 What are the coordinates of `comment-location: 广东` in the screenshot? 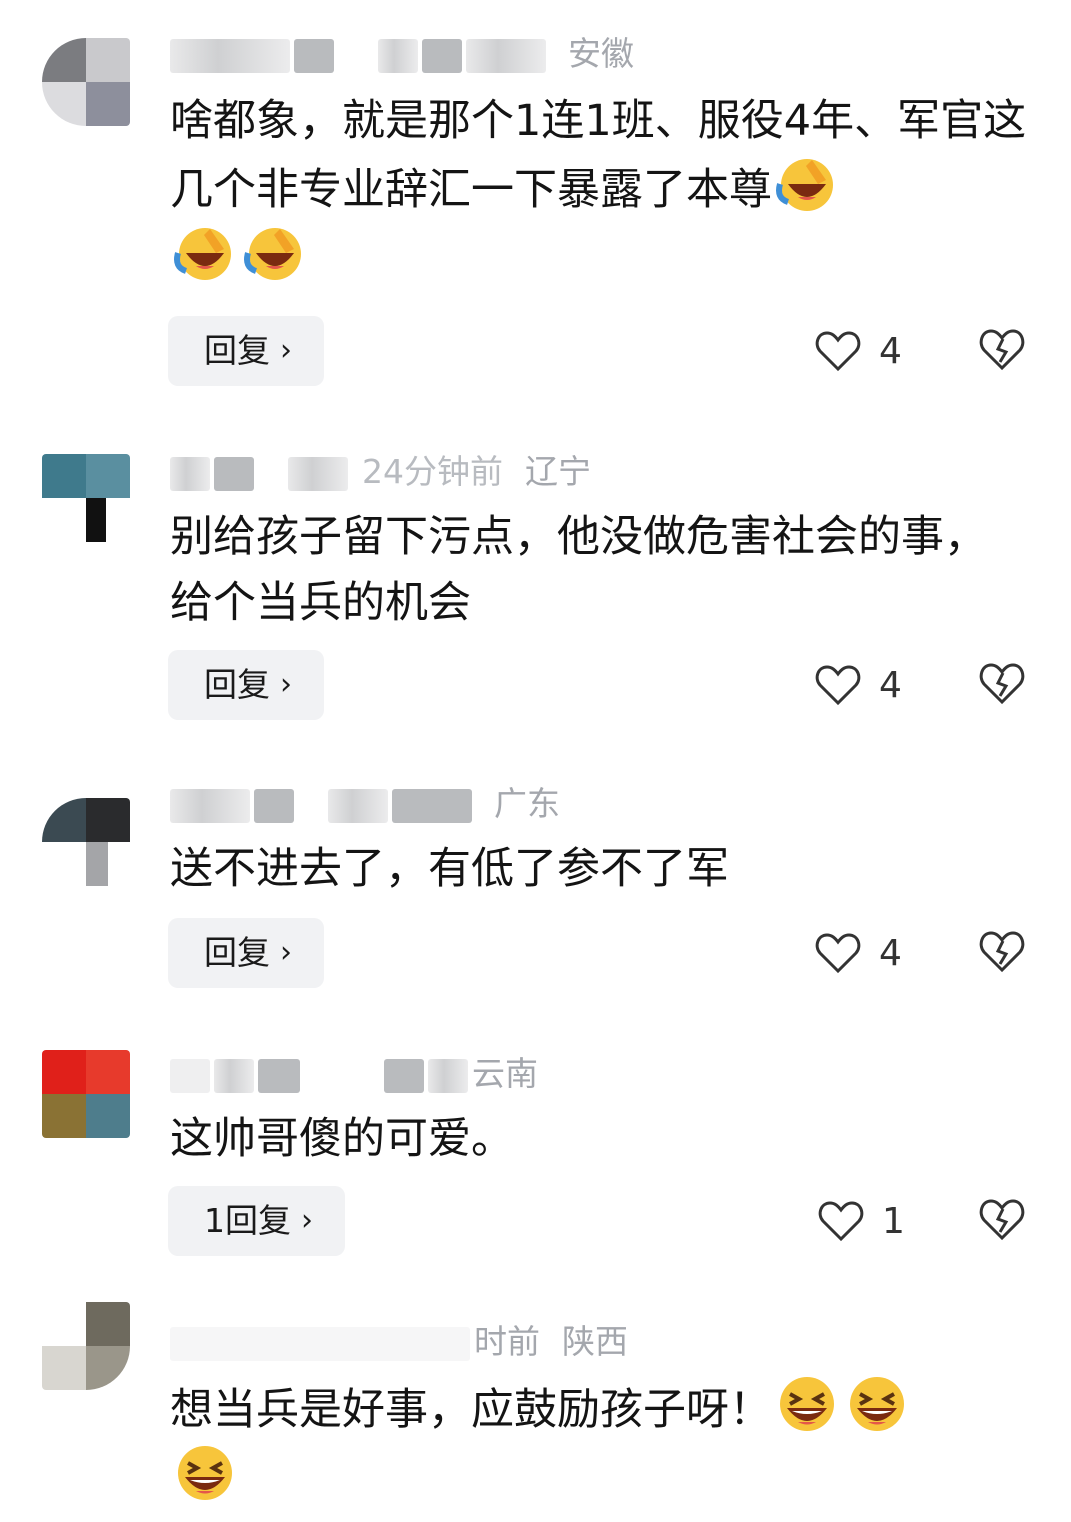 It's located at (527, 803).